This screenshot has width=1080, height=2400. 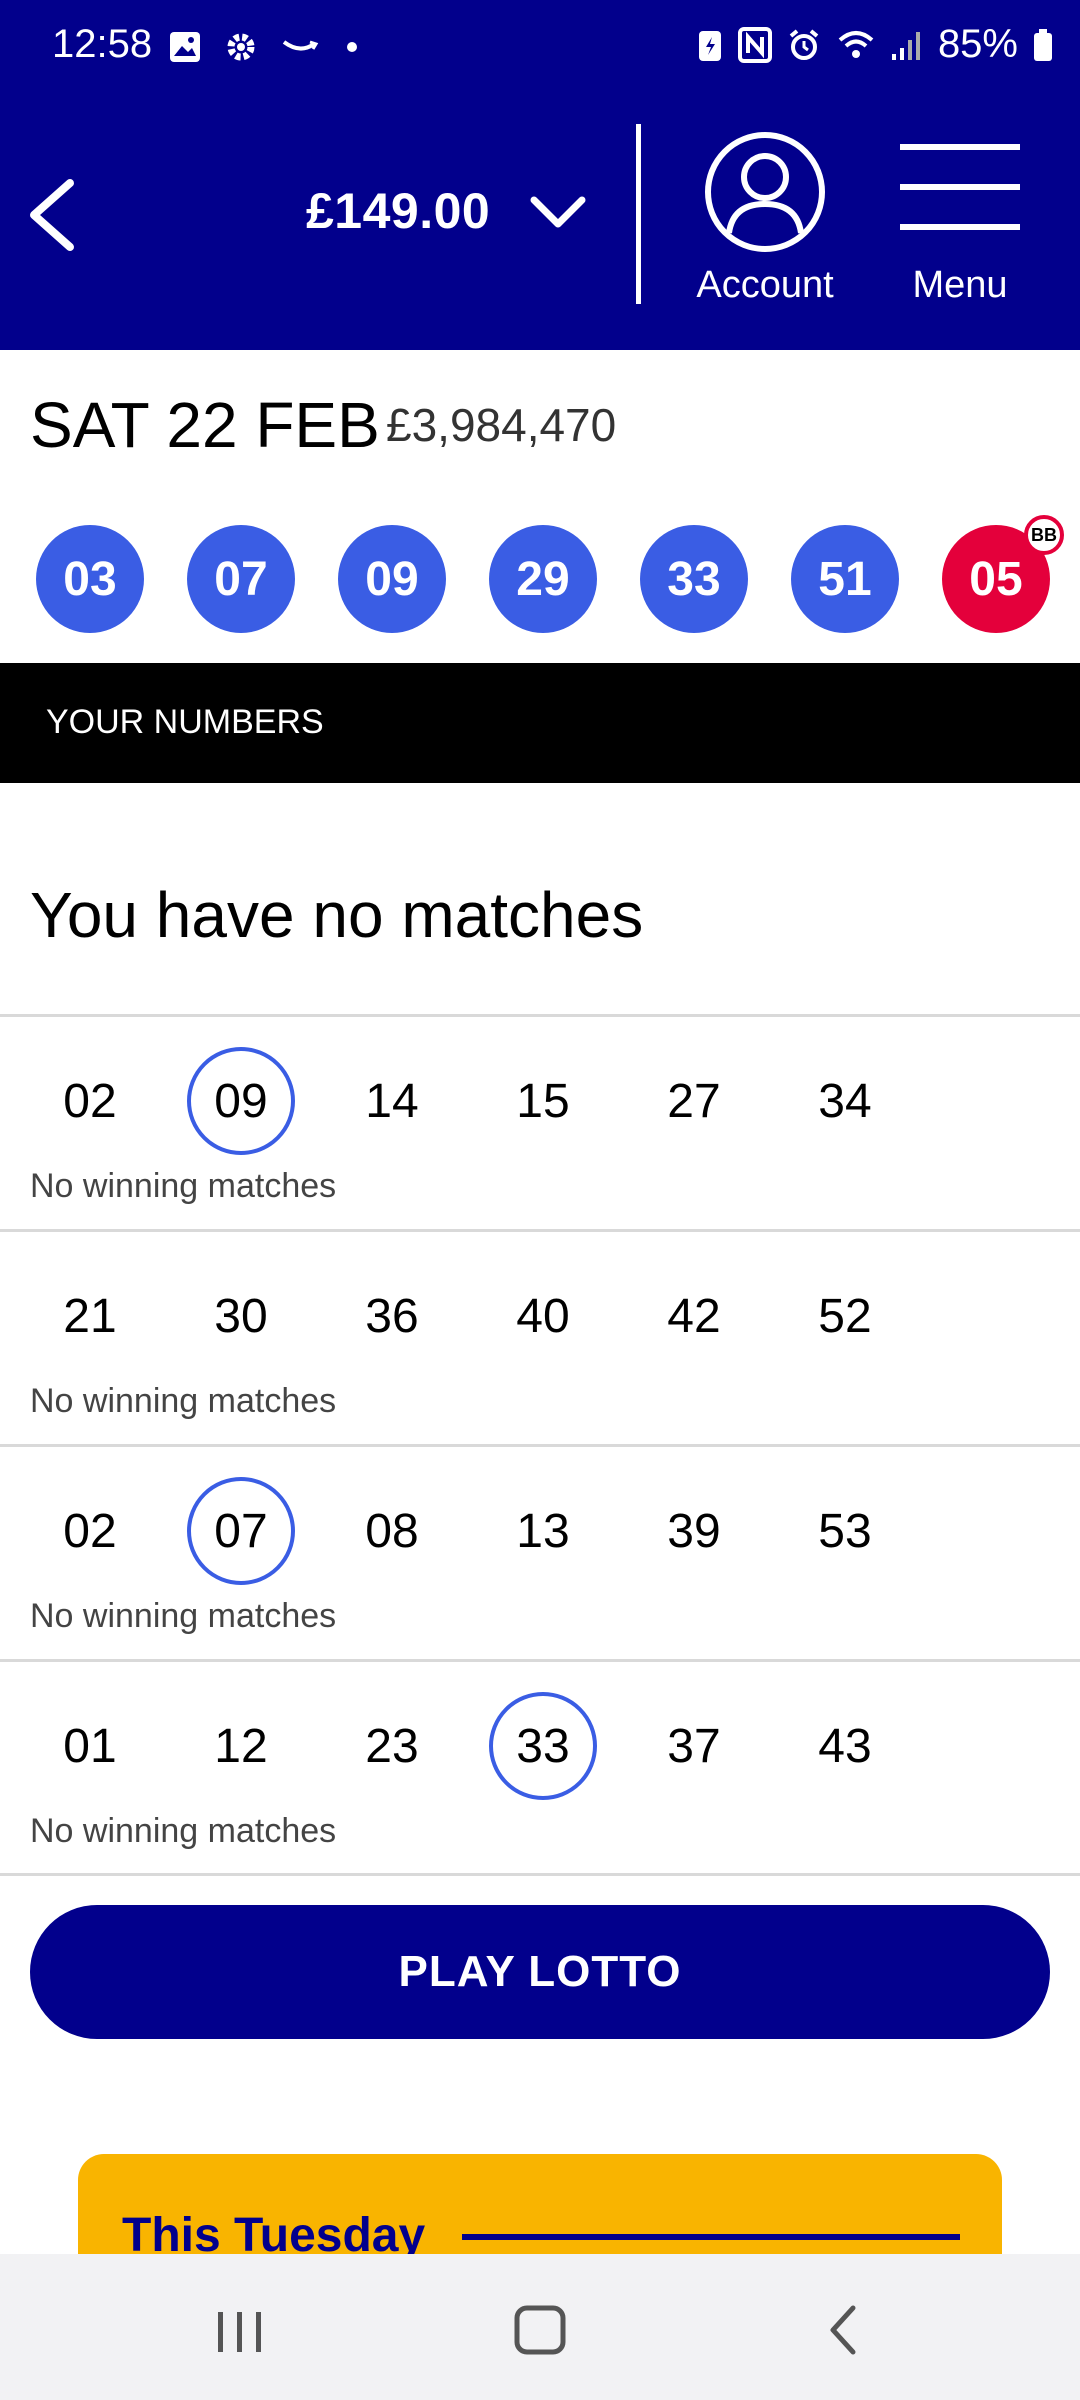 I want to click on ticket-number-matched: 33, so click(x=543, y=1746).